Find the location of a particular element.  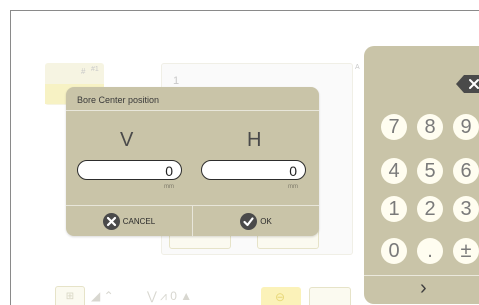

cancel-label: CANCEL is located at coordinates (139, 221).